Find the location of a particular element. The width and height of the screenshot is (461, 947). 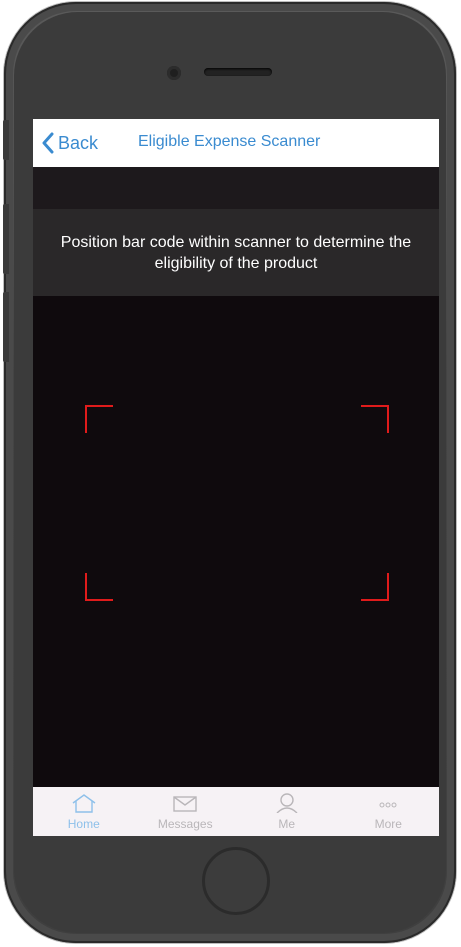

mute-switch is located at coordinates (6, 140).